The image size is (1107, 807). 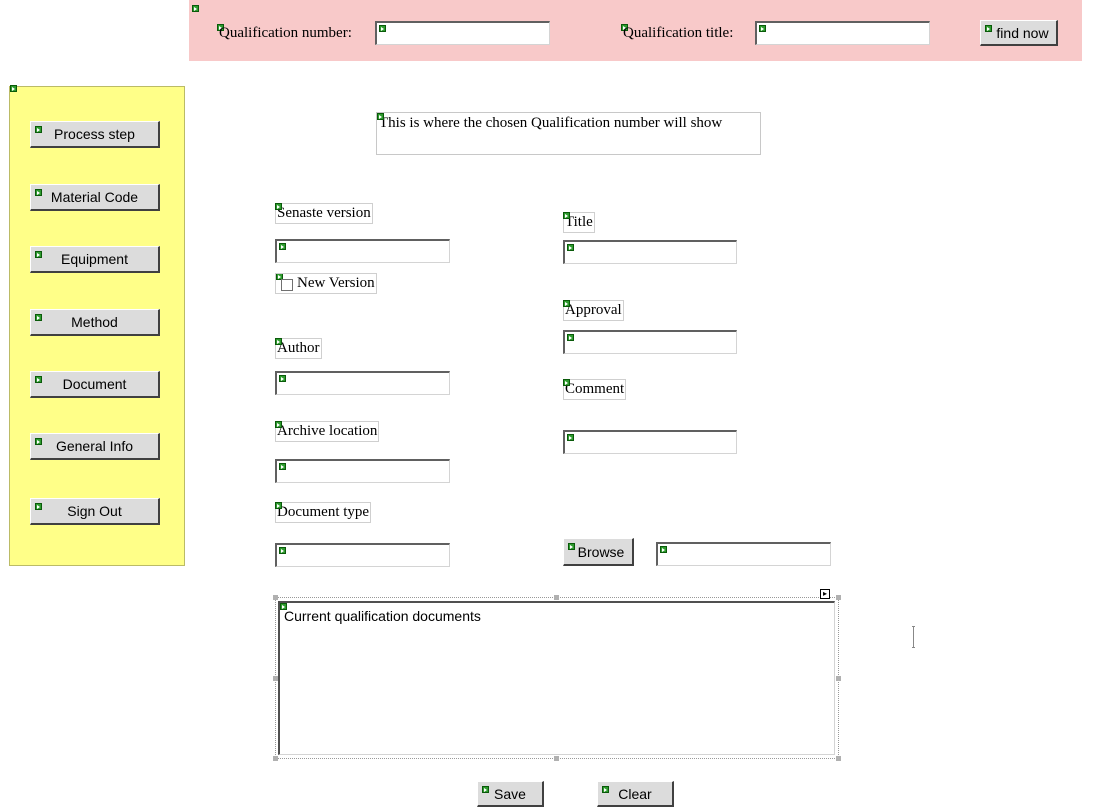 I want to click on browse-button: Browse, so click(x=598, y=552).